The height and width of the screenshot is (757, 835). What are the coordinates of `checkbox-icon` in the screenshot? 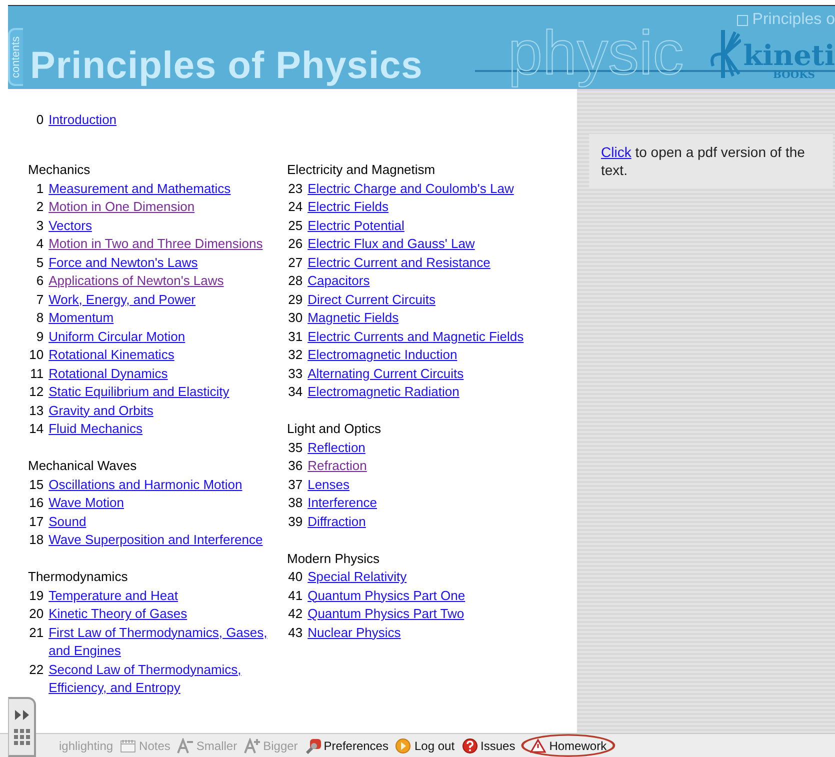 It's located at (742, 20).